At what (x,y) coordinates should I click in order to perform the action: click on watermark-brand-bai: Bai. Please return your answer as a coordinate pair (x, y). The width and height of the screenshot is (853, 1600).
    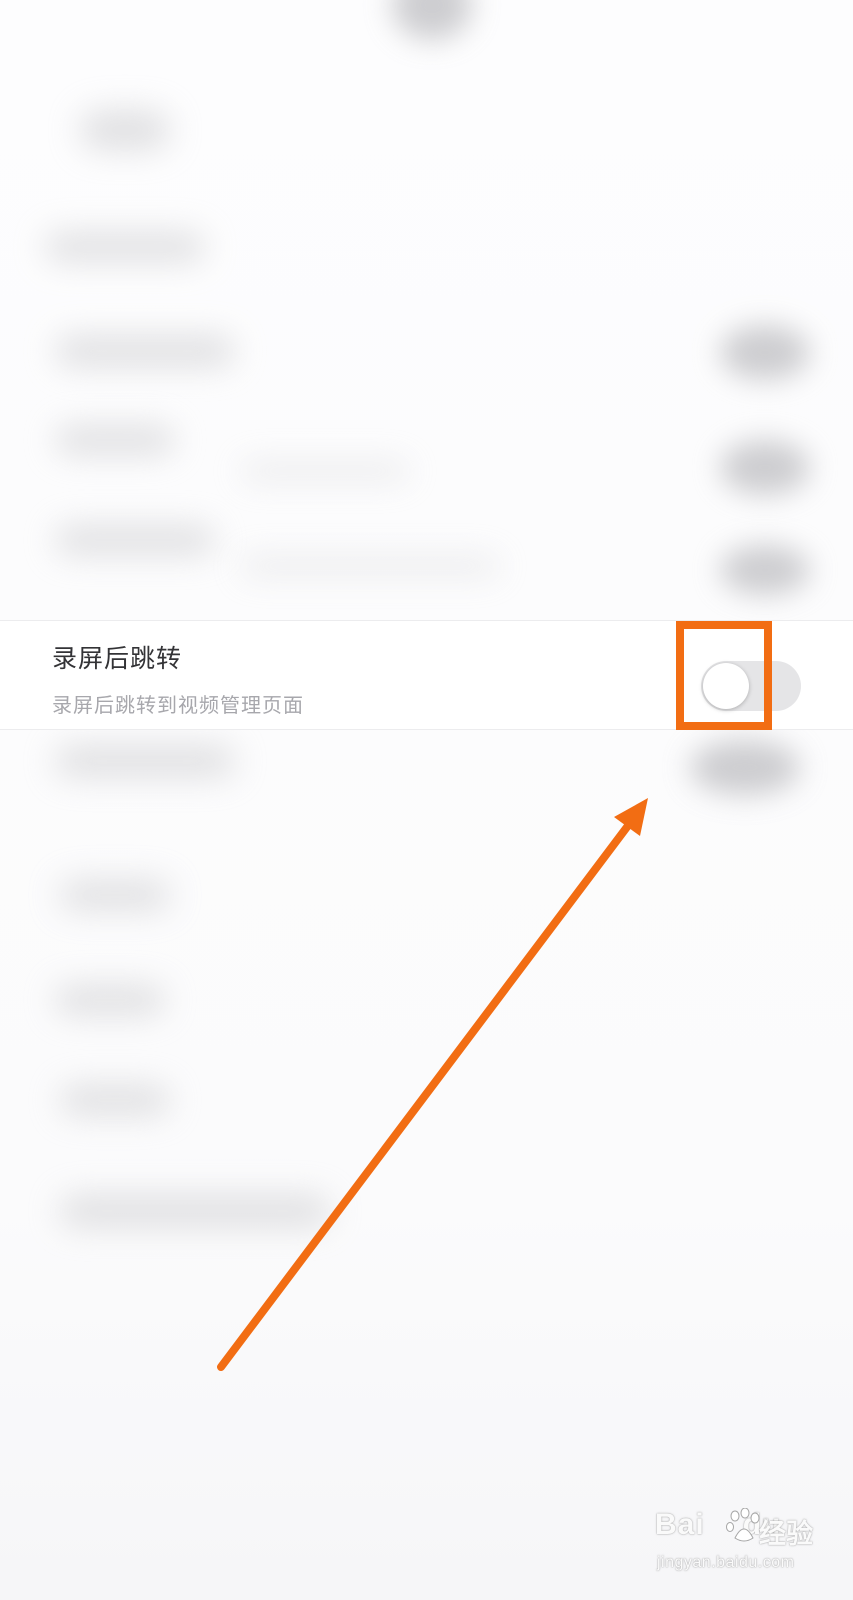
    Looking at the image, I should click on (680, 1524).